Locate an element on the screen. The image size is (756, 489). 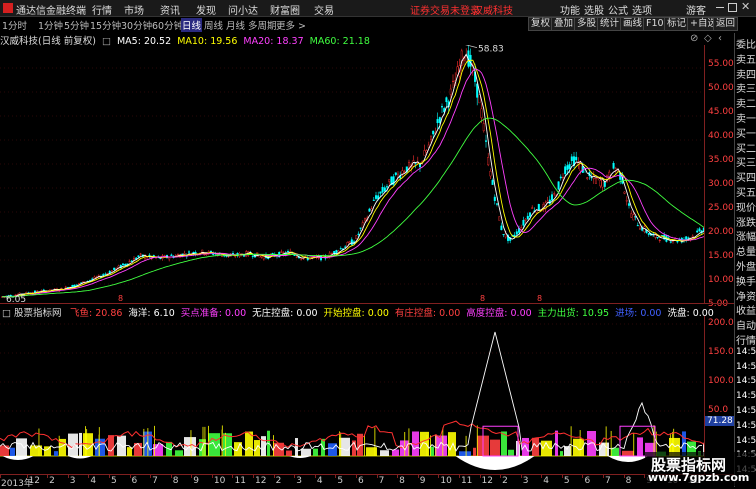
side-panel-item: 卖五 is located at coordinates (746, 58).